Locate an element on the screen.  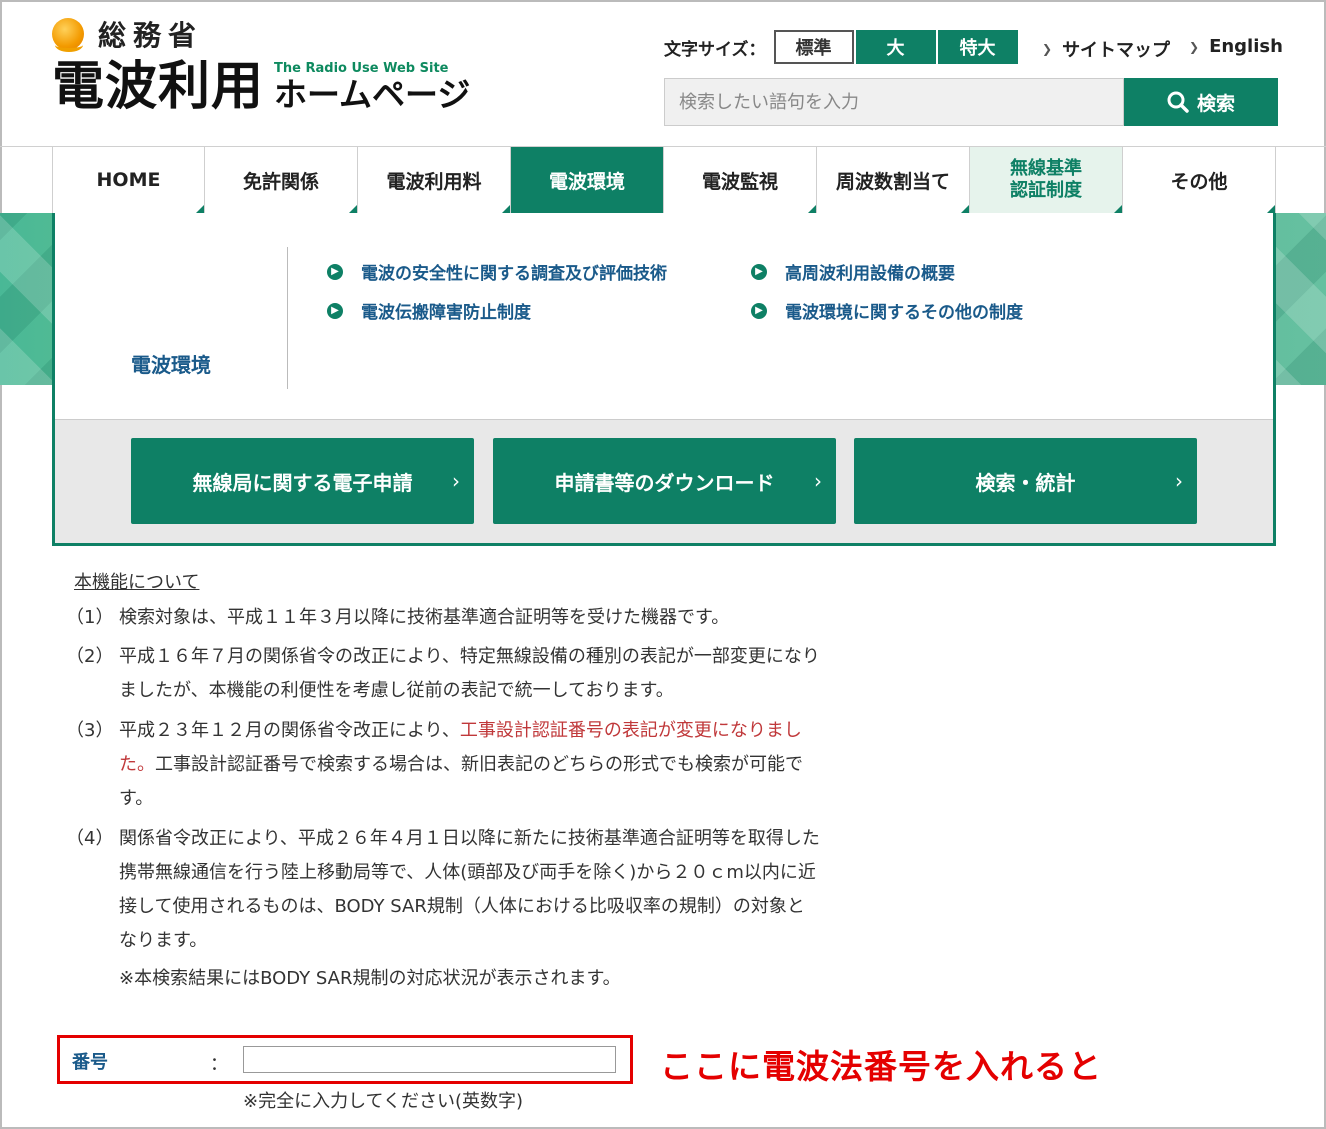
mic-logo-icon is located at coordinates (68, 35).